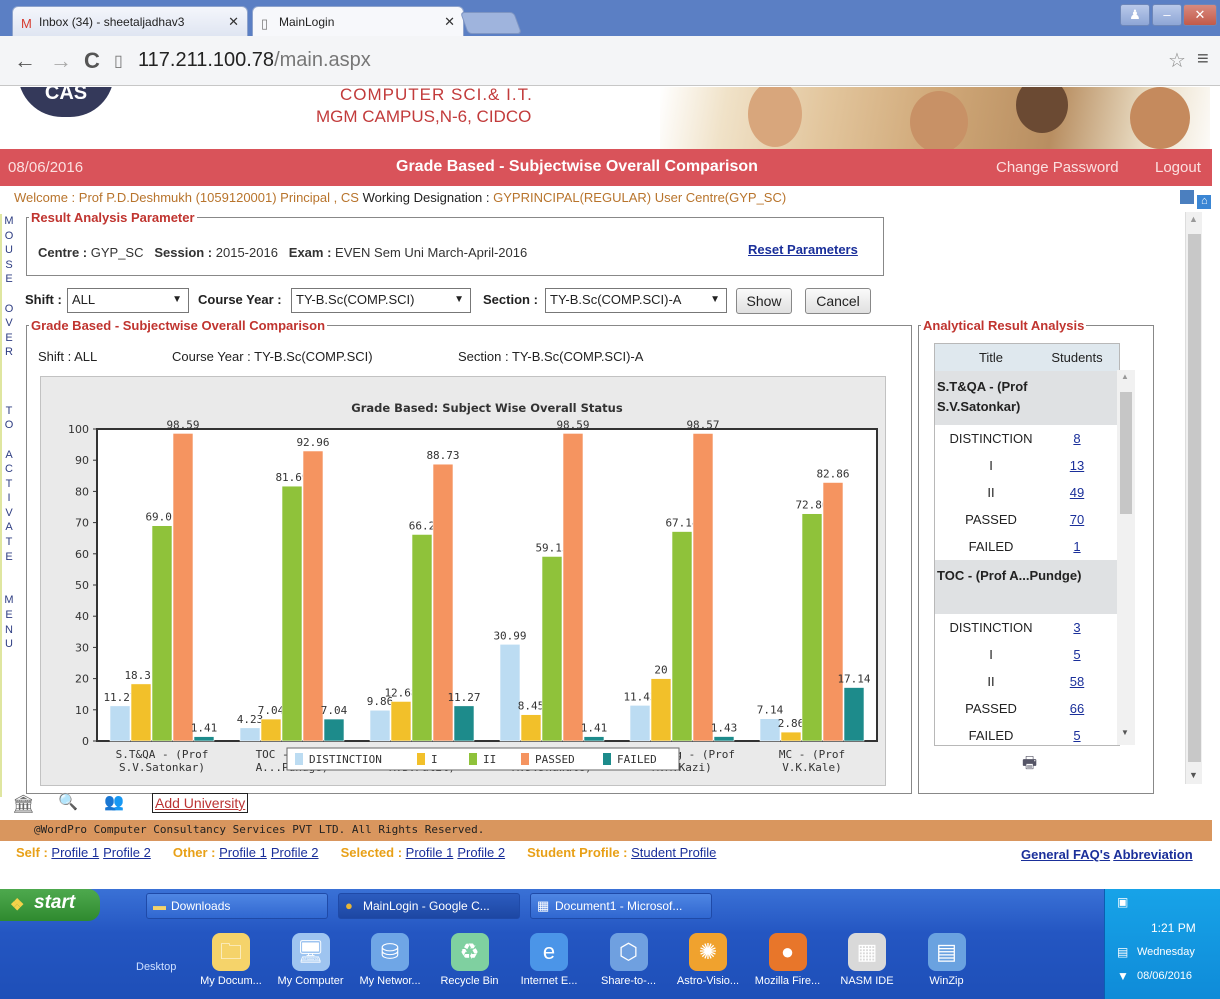  What do you see at coordinates (26, 23) in the screenshot?
I see `gmail-icon: M` at bounding box center [26, 23].